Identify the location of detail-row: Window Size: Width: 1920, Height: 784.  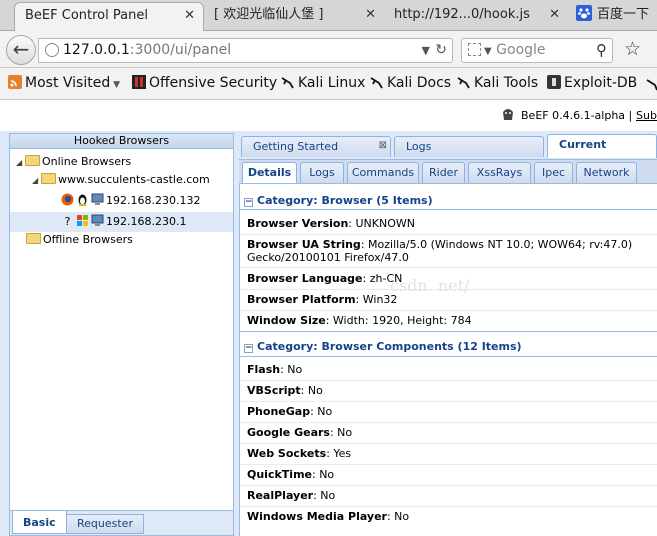
(452, 320).